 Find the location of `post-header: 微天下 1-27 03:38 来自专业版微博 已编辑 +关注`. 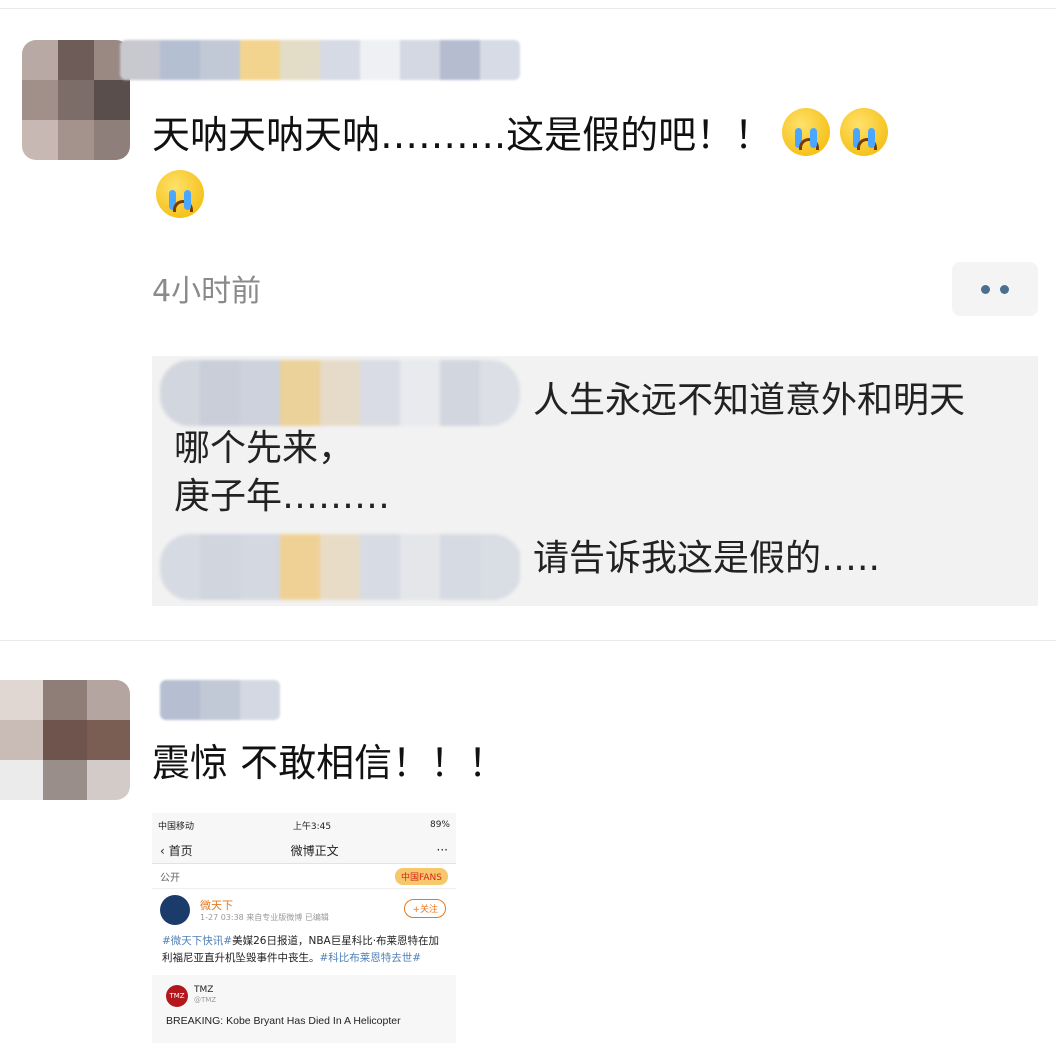

post-header: 微天下 1-27 03:38 来自专业版微博 已编辑 +关注 is located at coordinates (304, 909).